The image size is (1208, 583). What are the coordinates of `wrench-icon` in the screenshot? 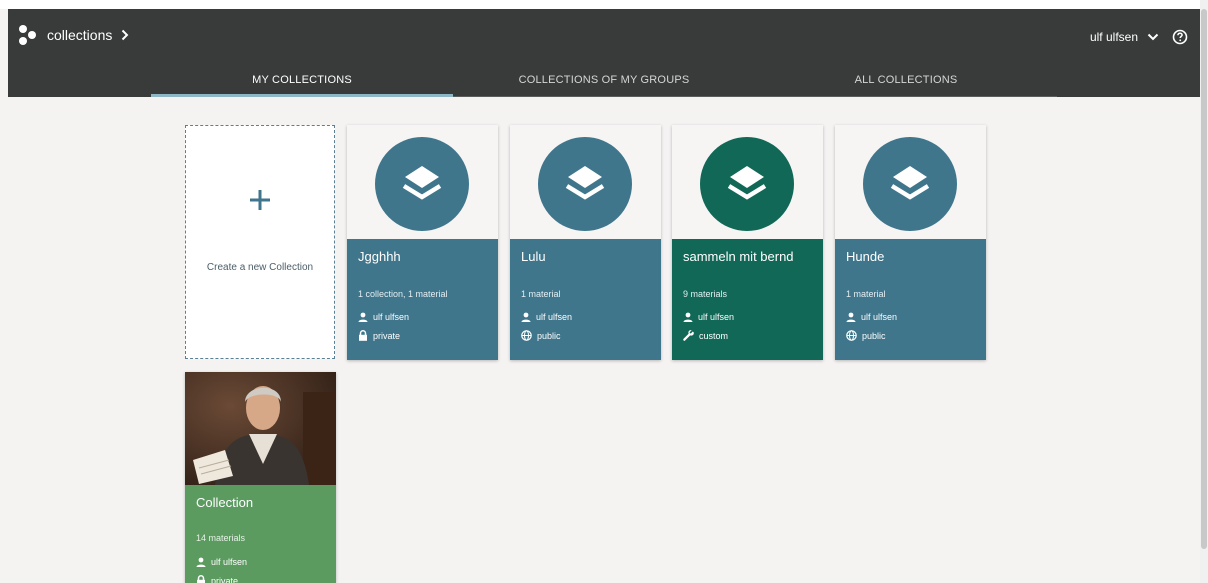 It's located at (688, 335).